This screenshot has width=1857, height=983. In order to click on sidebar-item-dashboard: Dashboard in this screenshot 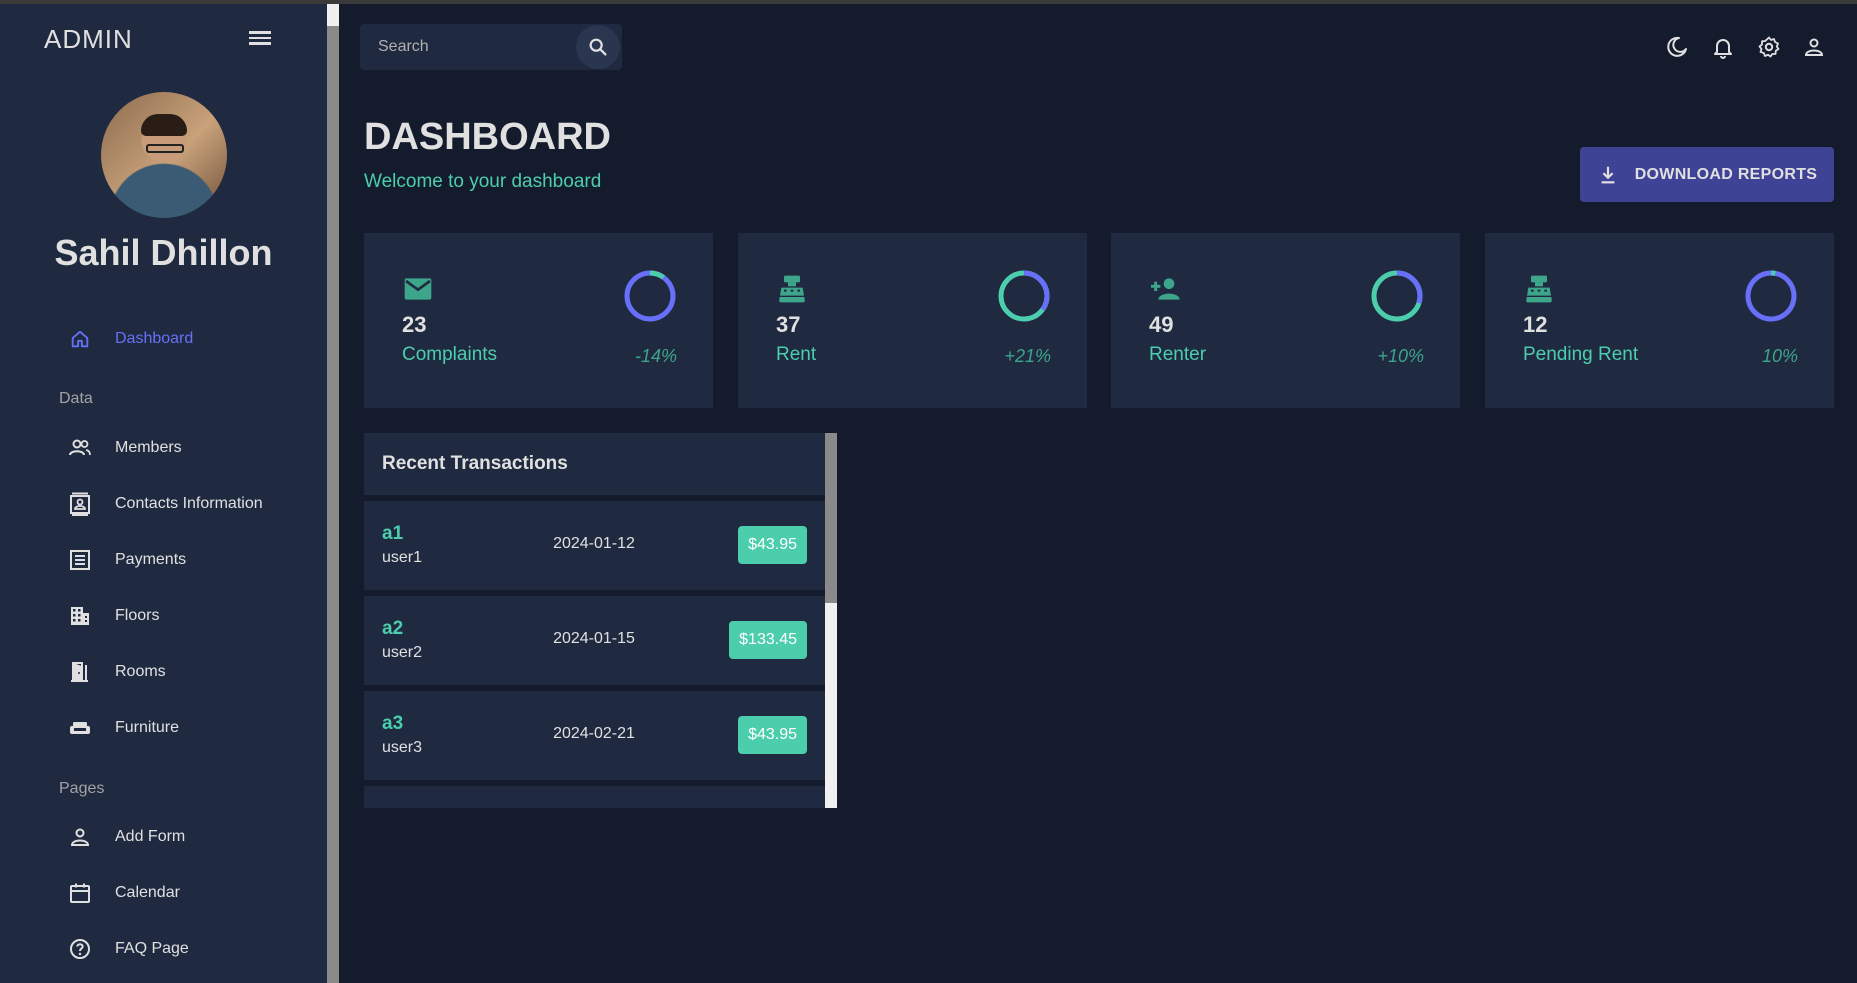, I will do `click(163, 339)`.